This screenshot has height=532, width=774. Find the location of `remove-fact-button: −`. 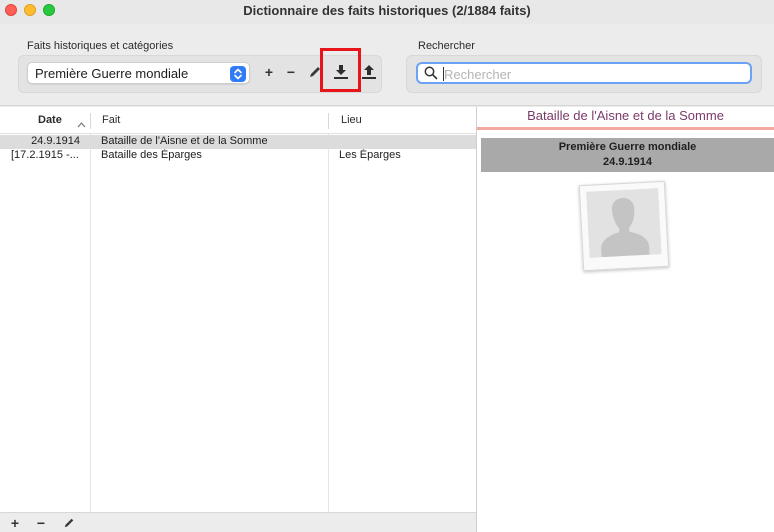

remove-fact-button: − is located at coordinates (41, 523).